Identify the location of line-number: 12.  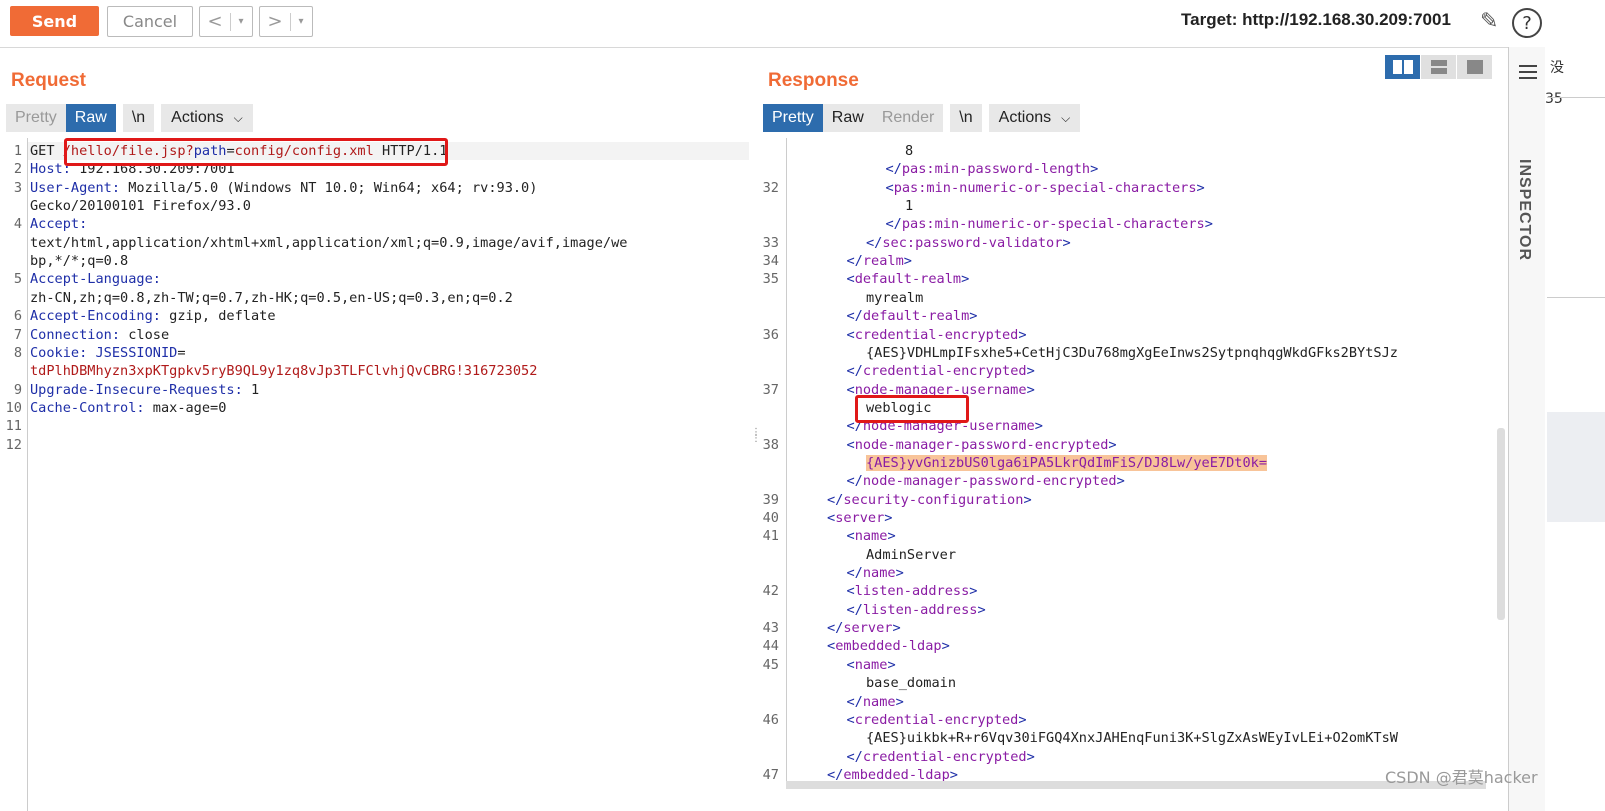
(13, 444).